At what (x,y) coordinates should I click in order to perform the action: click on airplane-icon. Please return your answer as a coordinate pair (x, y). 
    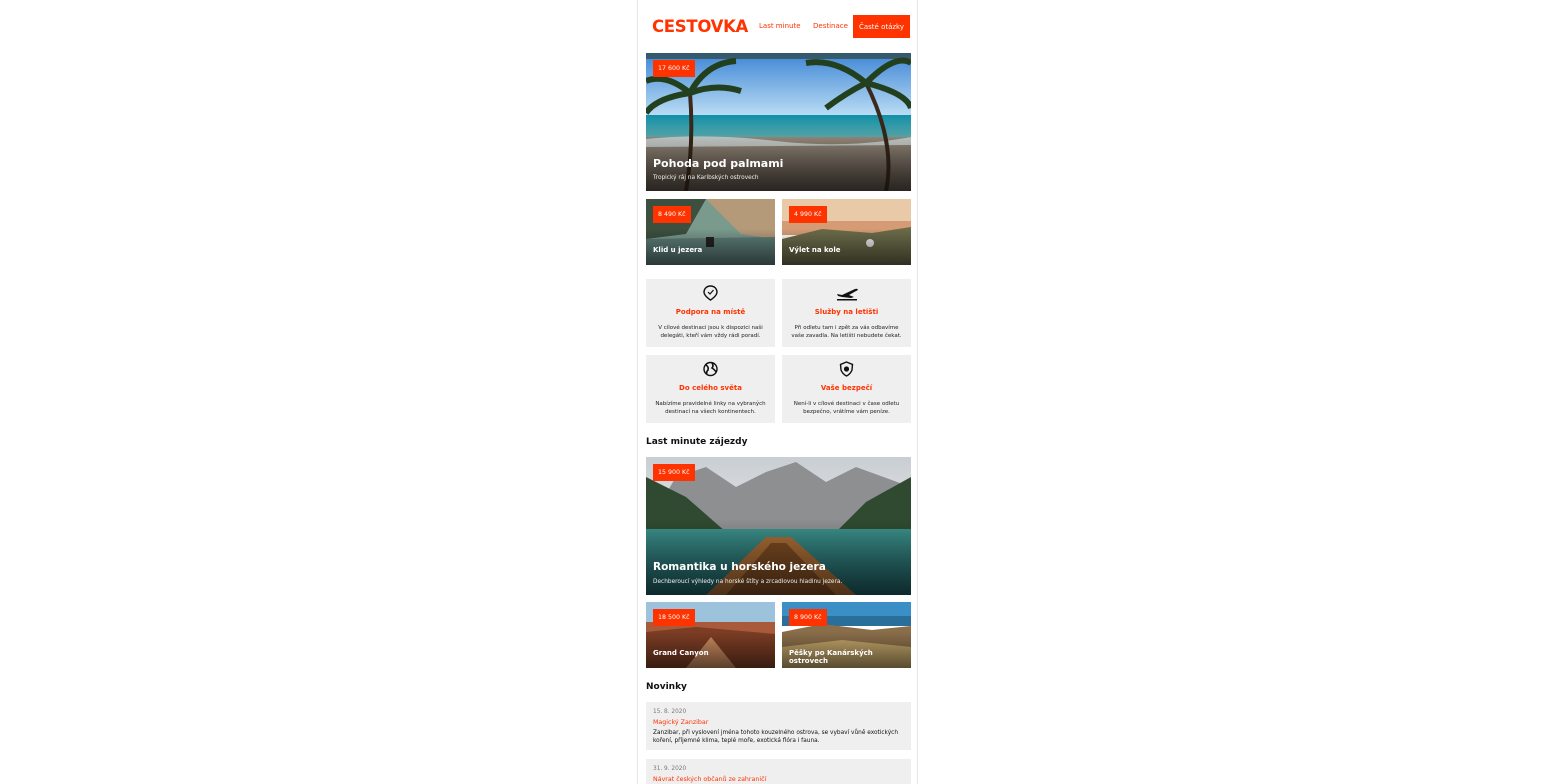
    Looking at the image, I should click on (847, 294).